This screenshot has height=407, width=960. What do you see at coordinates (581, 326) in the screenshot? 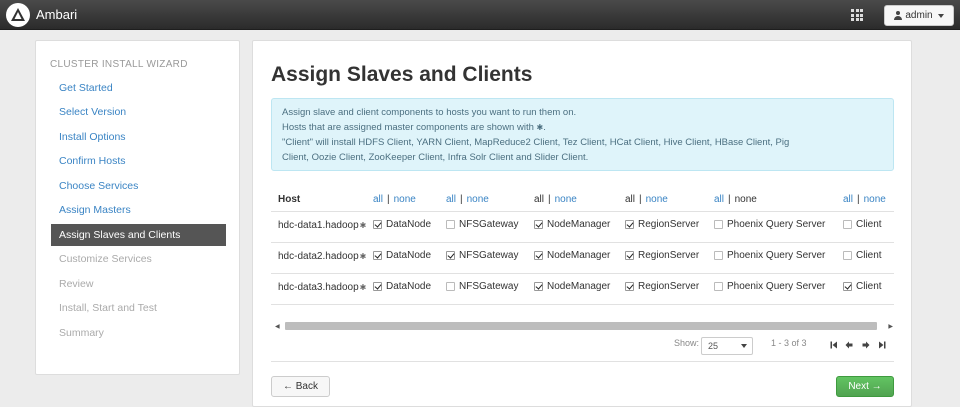
I see `scrollbar-thumb` at bounding box center [581, 326].